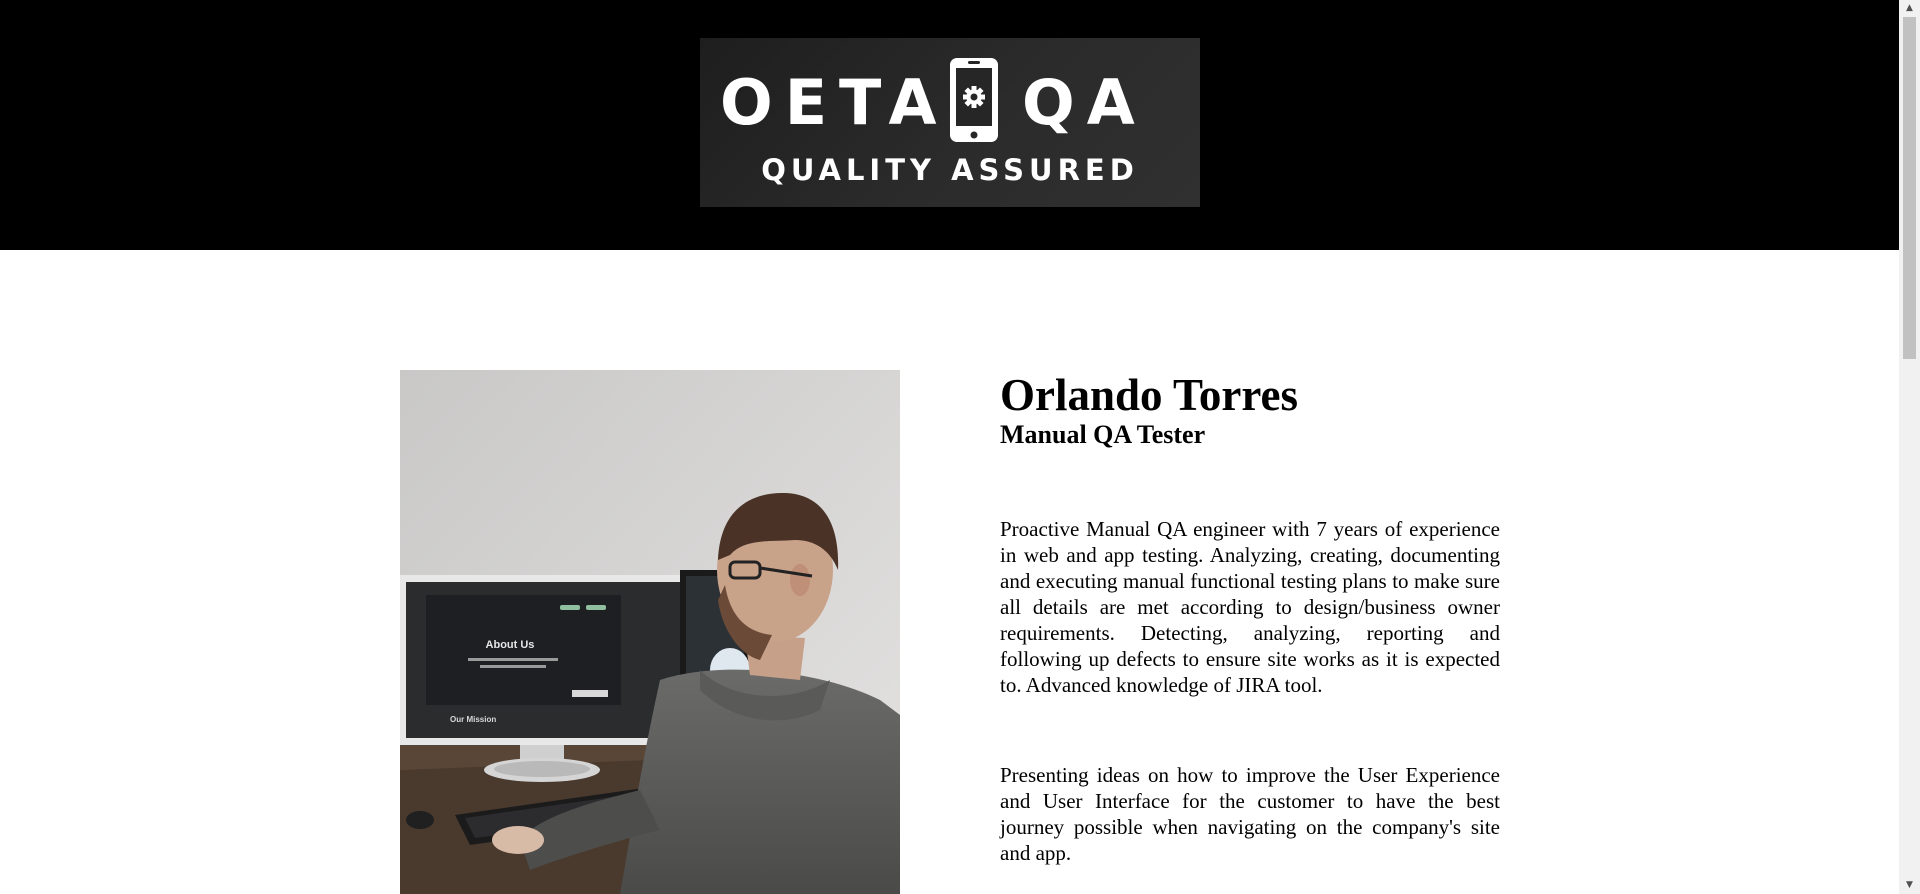  I want to click on screen-subheading: Our Mission, so click(473, 719).